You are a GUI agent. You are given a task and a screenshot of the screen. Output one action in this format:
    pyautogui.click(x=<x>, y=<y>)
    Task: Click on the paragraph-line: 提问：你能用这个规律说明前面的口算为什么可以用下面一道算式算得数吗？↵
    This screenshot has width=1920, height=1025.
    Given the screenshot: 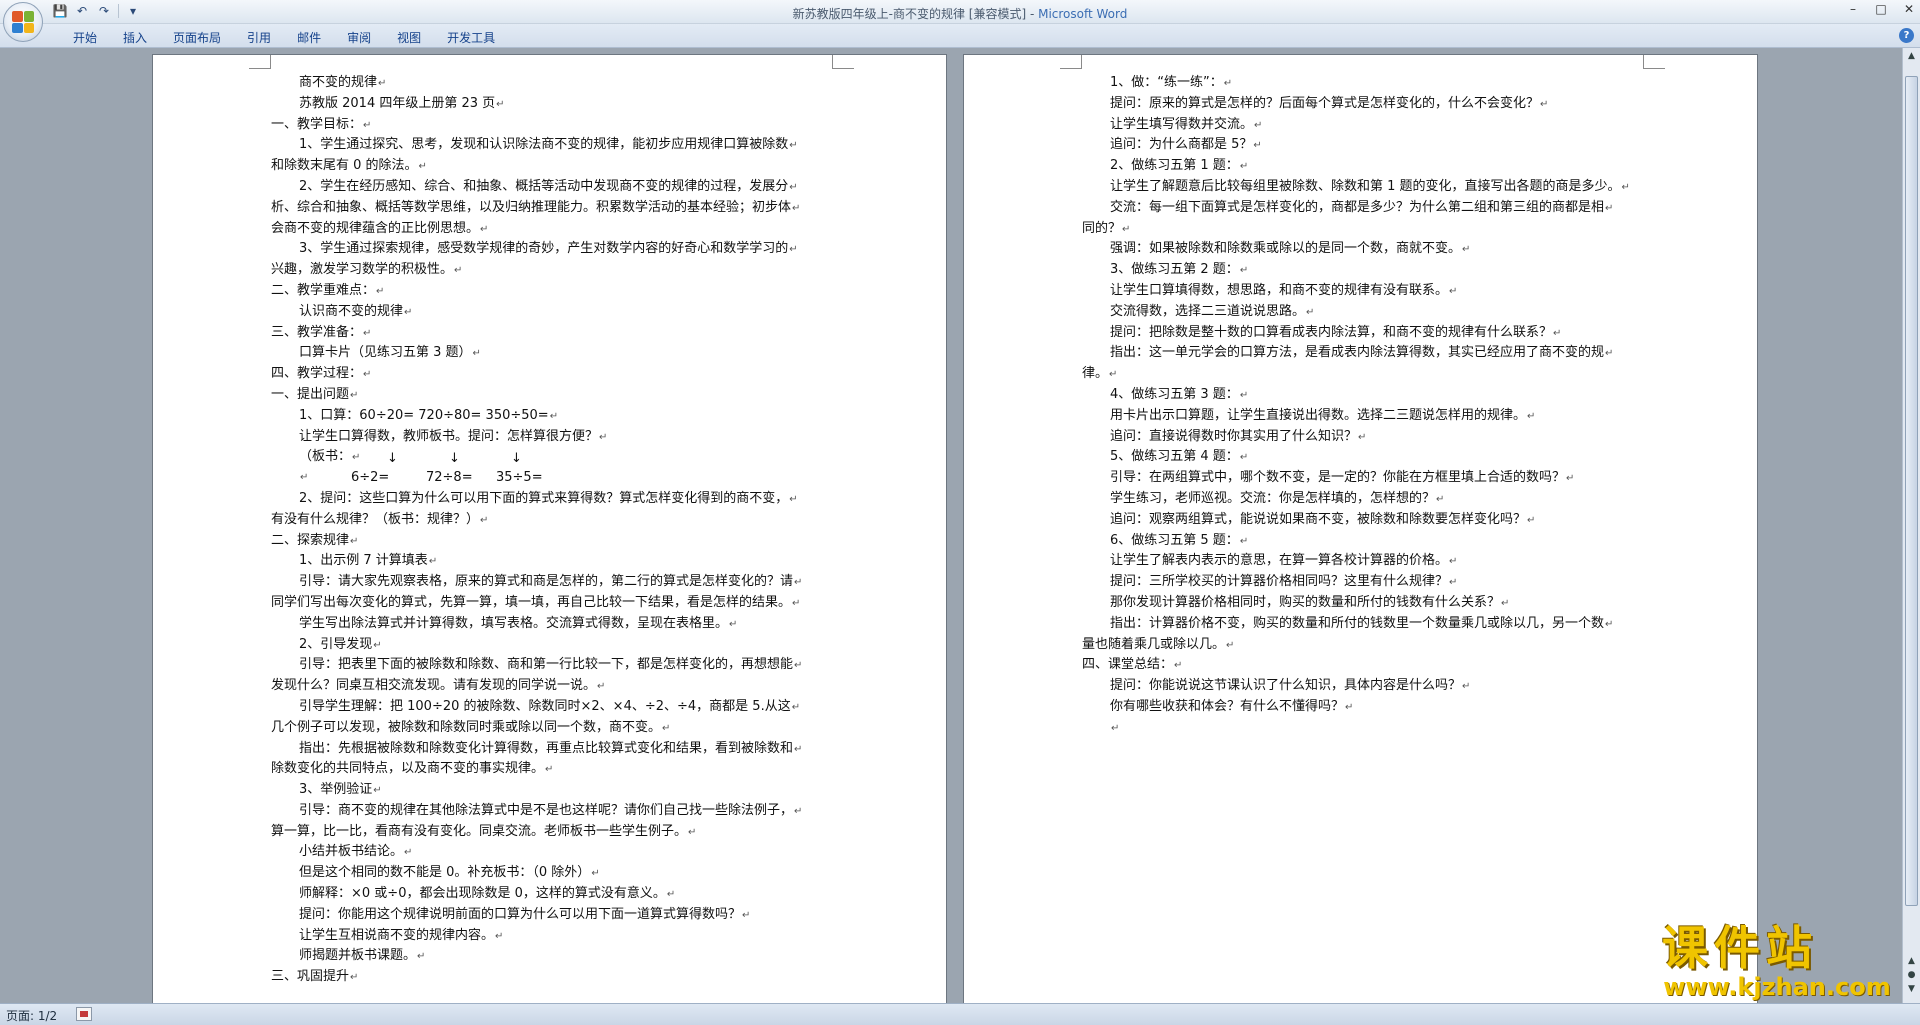 What is the action you would take?
    pyautogui.click(x=551, y=915)
    